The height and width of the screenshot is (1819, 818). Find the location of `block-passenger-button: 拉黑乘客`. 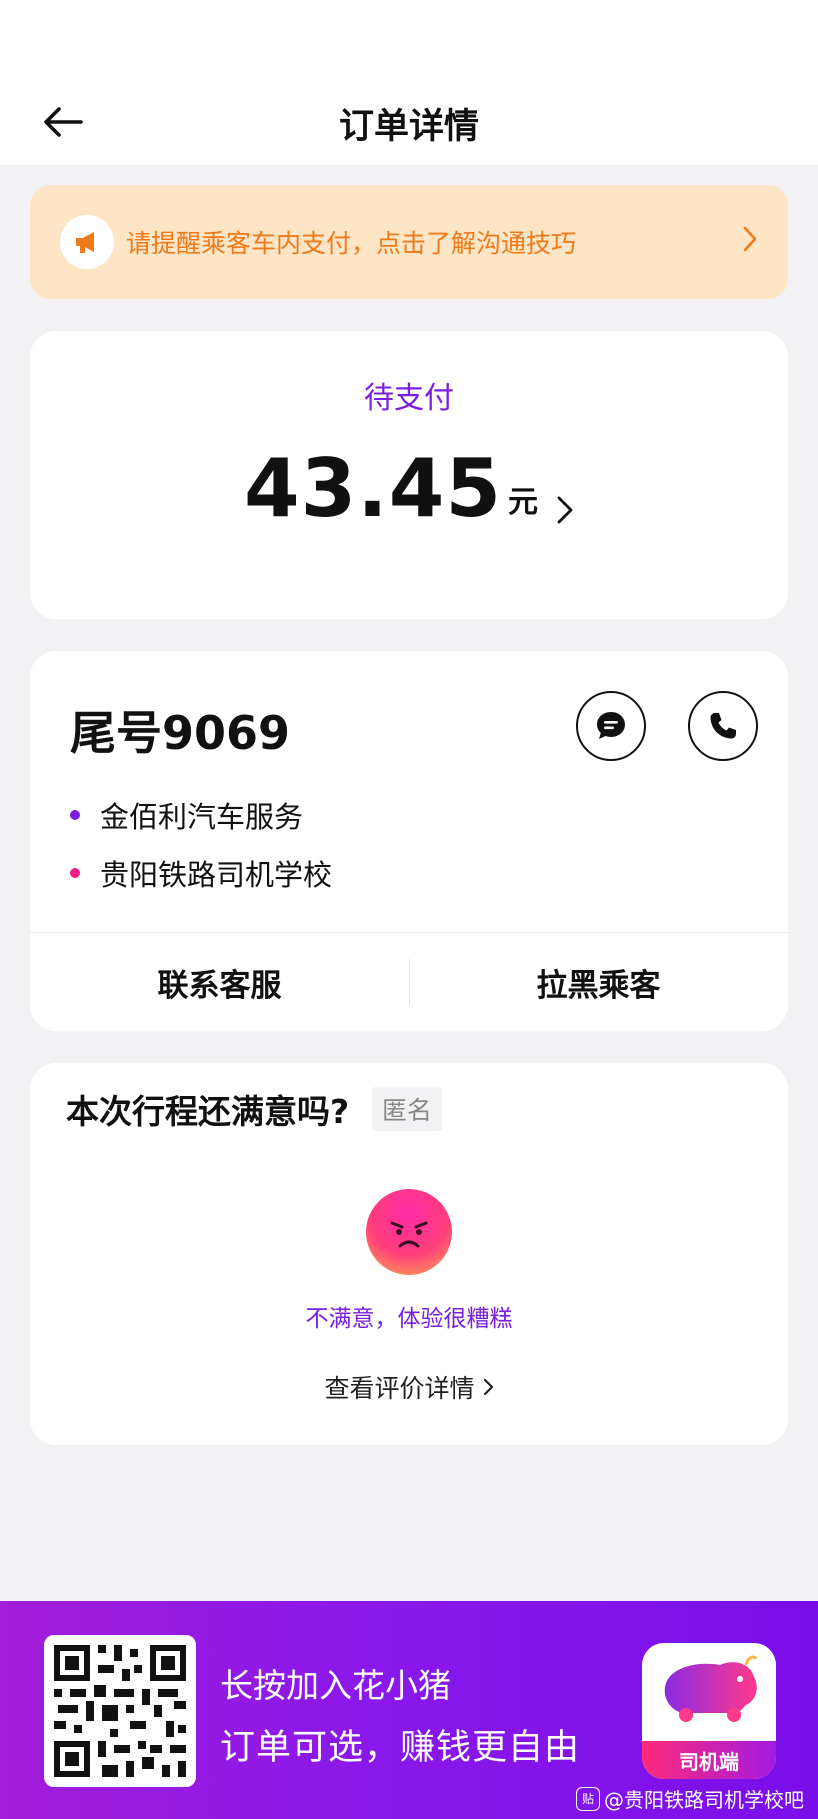

block-passenger-button: 拉黑乘客 is located at coordinates (598, 982).